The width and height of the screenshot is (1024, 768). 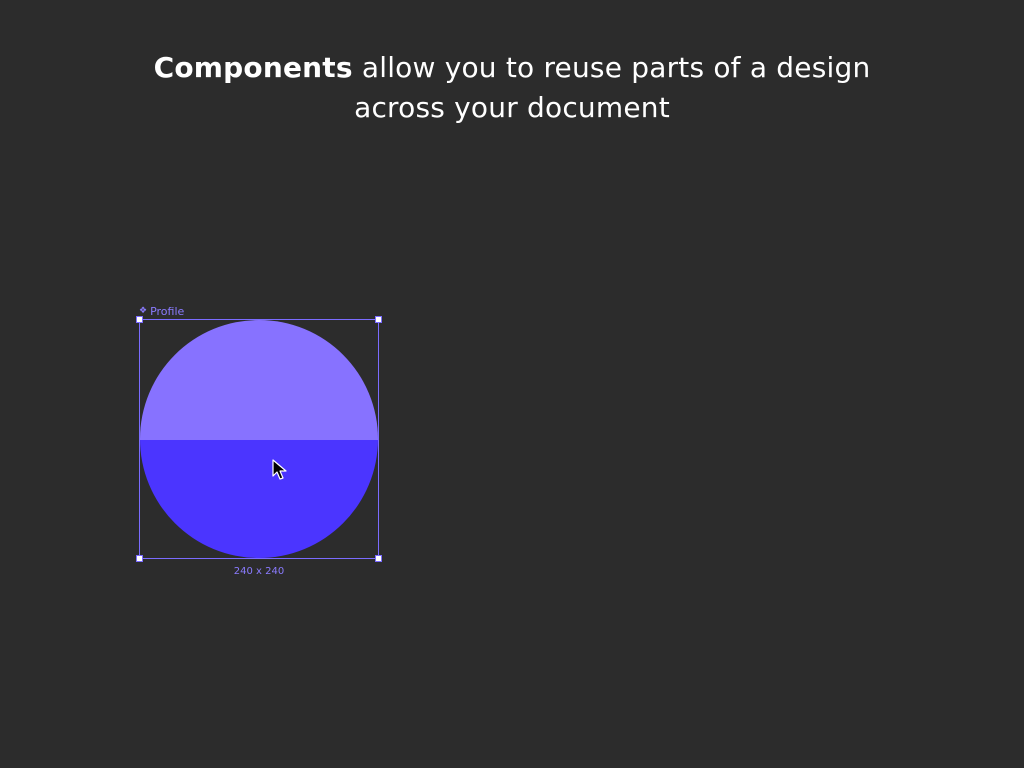 What do you see at coordinates (253, 67) in the screenshot?
I see `headline-bold: Components` at bounding box center [253, 67].